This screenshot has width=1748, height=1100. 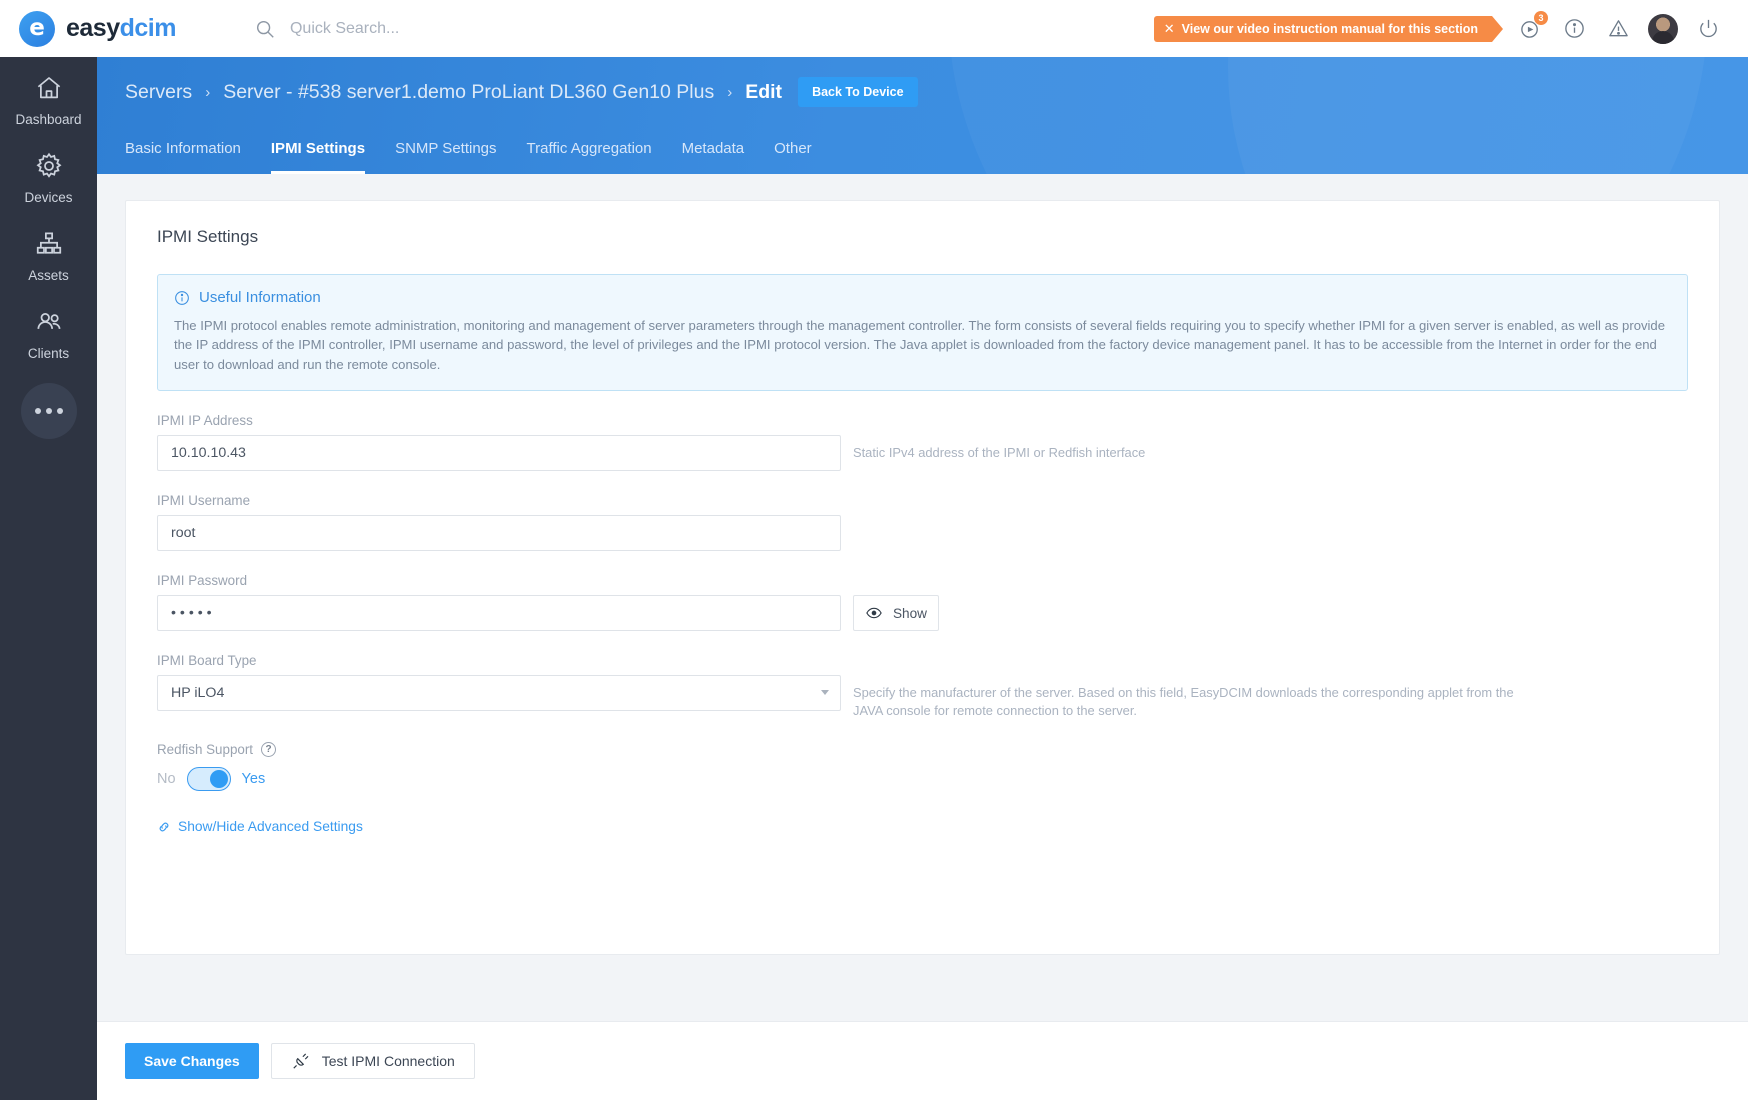 What do you see at coordinates (938, 779) in the screenshot?
I see `redfish-support-toggle-row: No Yes` at bounding box center [938, 779].